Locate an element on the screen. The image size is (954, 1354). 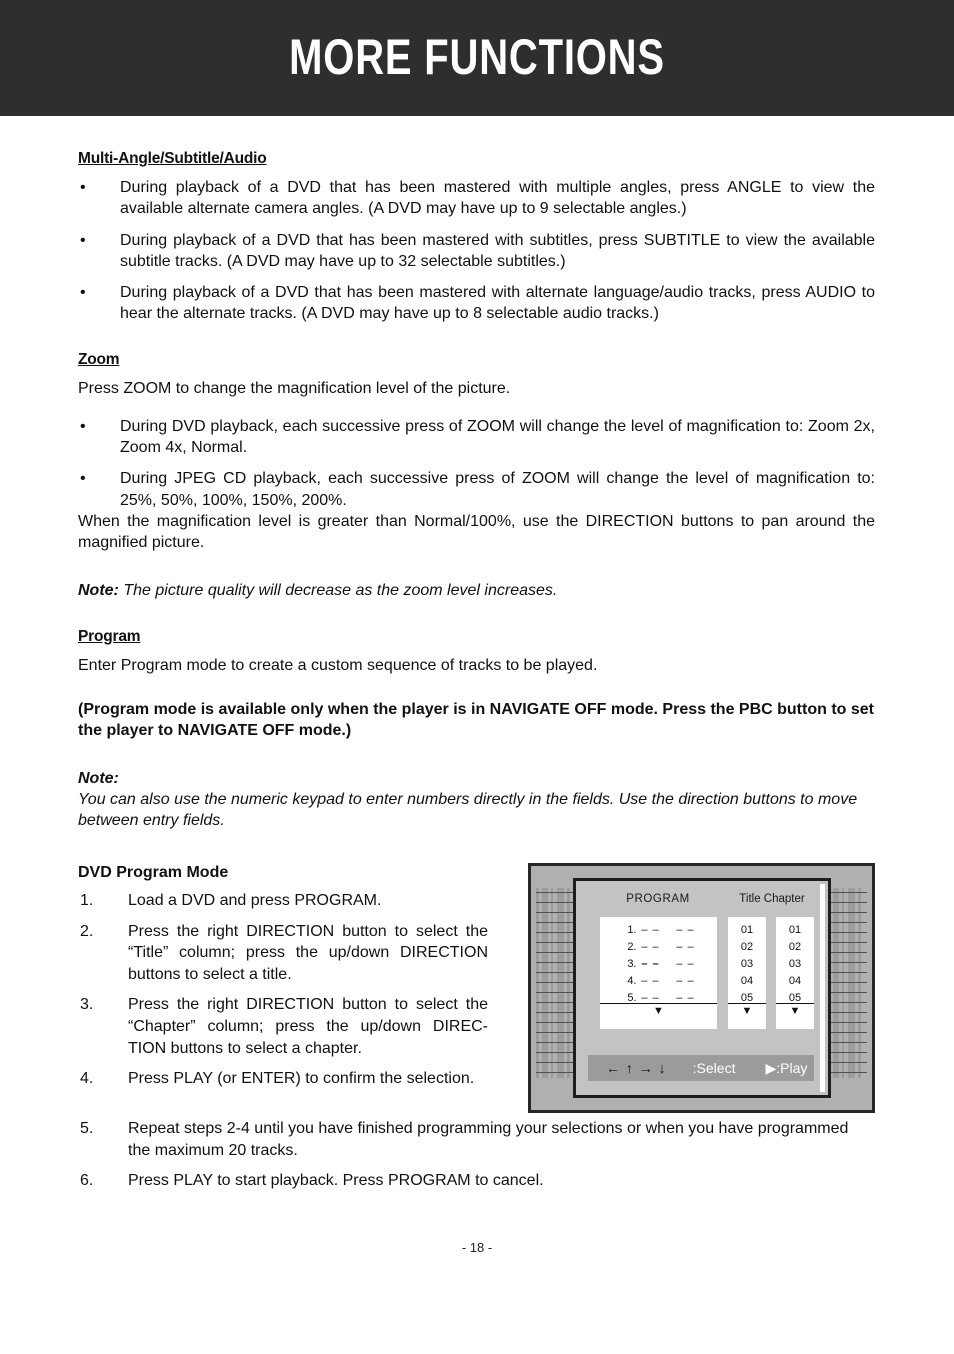
list-item-number: 3. is located at coordinates (87, 1005).